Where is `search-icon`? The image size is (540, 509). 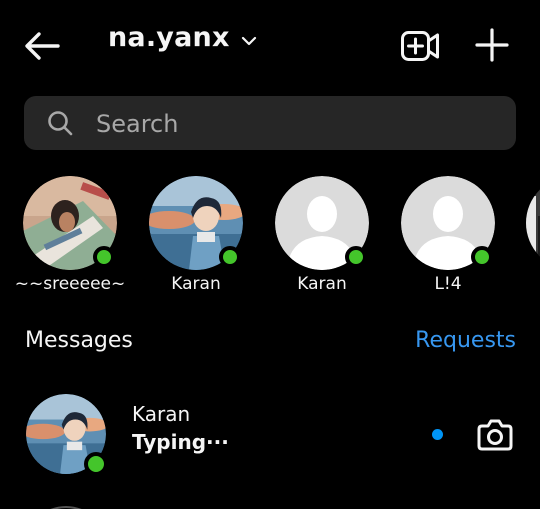
search-icon is located at coordinates (60, 123).